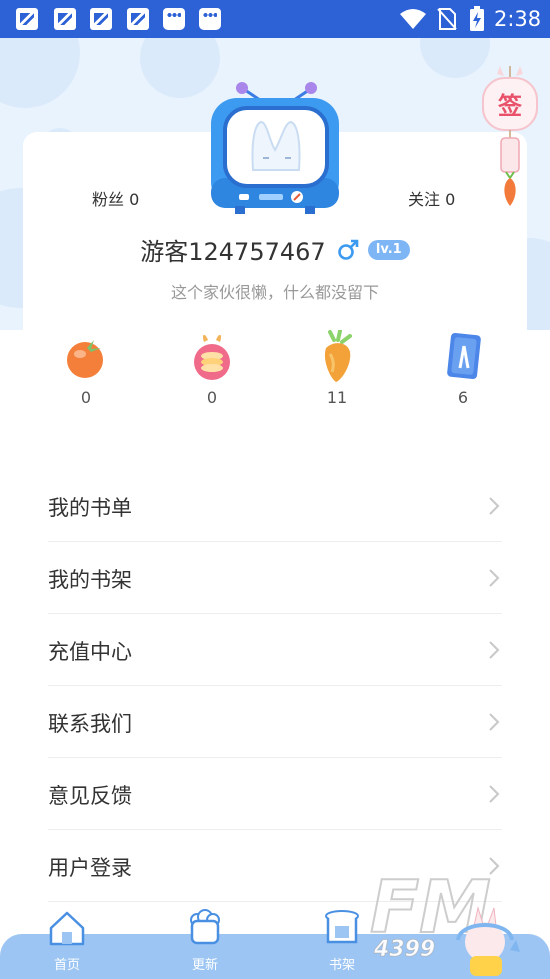 The width and height of the screenshot is (550, 979). I want to click on username: 游客124757467, so click(233, 252).